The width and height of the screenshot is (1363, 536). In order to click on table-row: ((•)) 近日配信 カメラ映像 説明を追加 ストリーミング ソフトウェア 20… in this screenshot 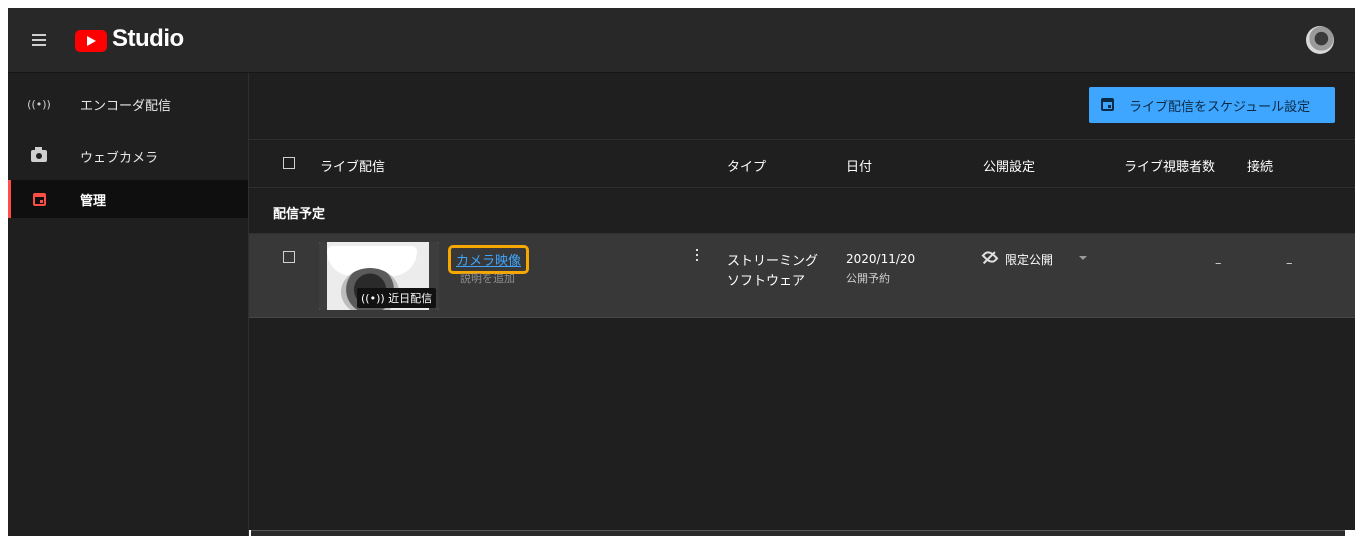, I will do `click(802, 276)`.